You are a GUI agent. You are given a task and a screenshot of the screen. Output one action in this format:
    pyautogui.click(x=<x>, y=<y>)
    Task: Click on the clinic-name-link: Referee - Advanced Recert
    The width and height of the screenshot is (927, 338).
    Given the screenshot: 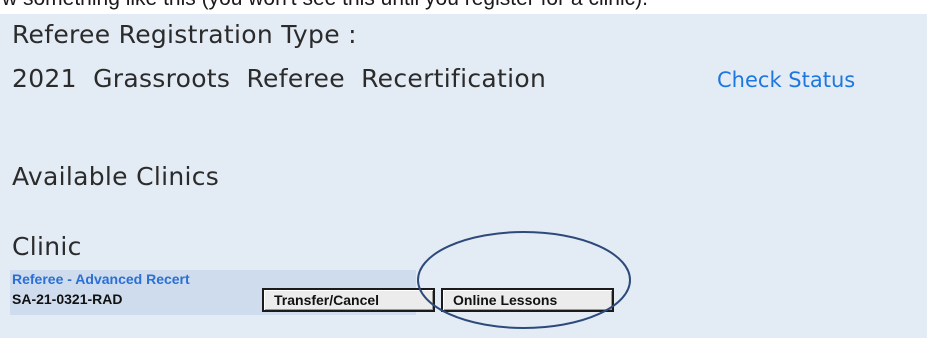 What is the action you would take?
    pyautogui.click(x=101, y=279)
    